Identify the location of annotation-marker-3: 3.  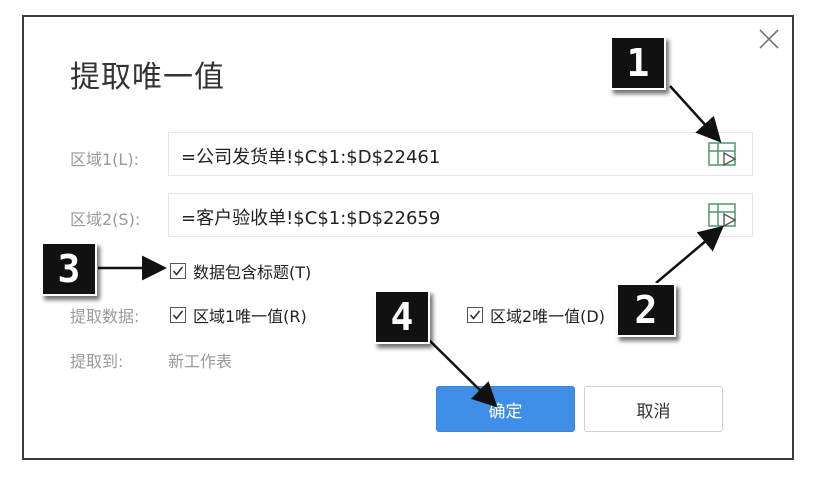
(69, 269).